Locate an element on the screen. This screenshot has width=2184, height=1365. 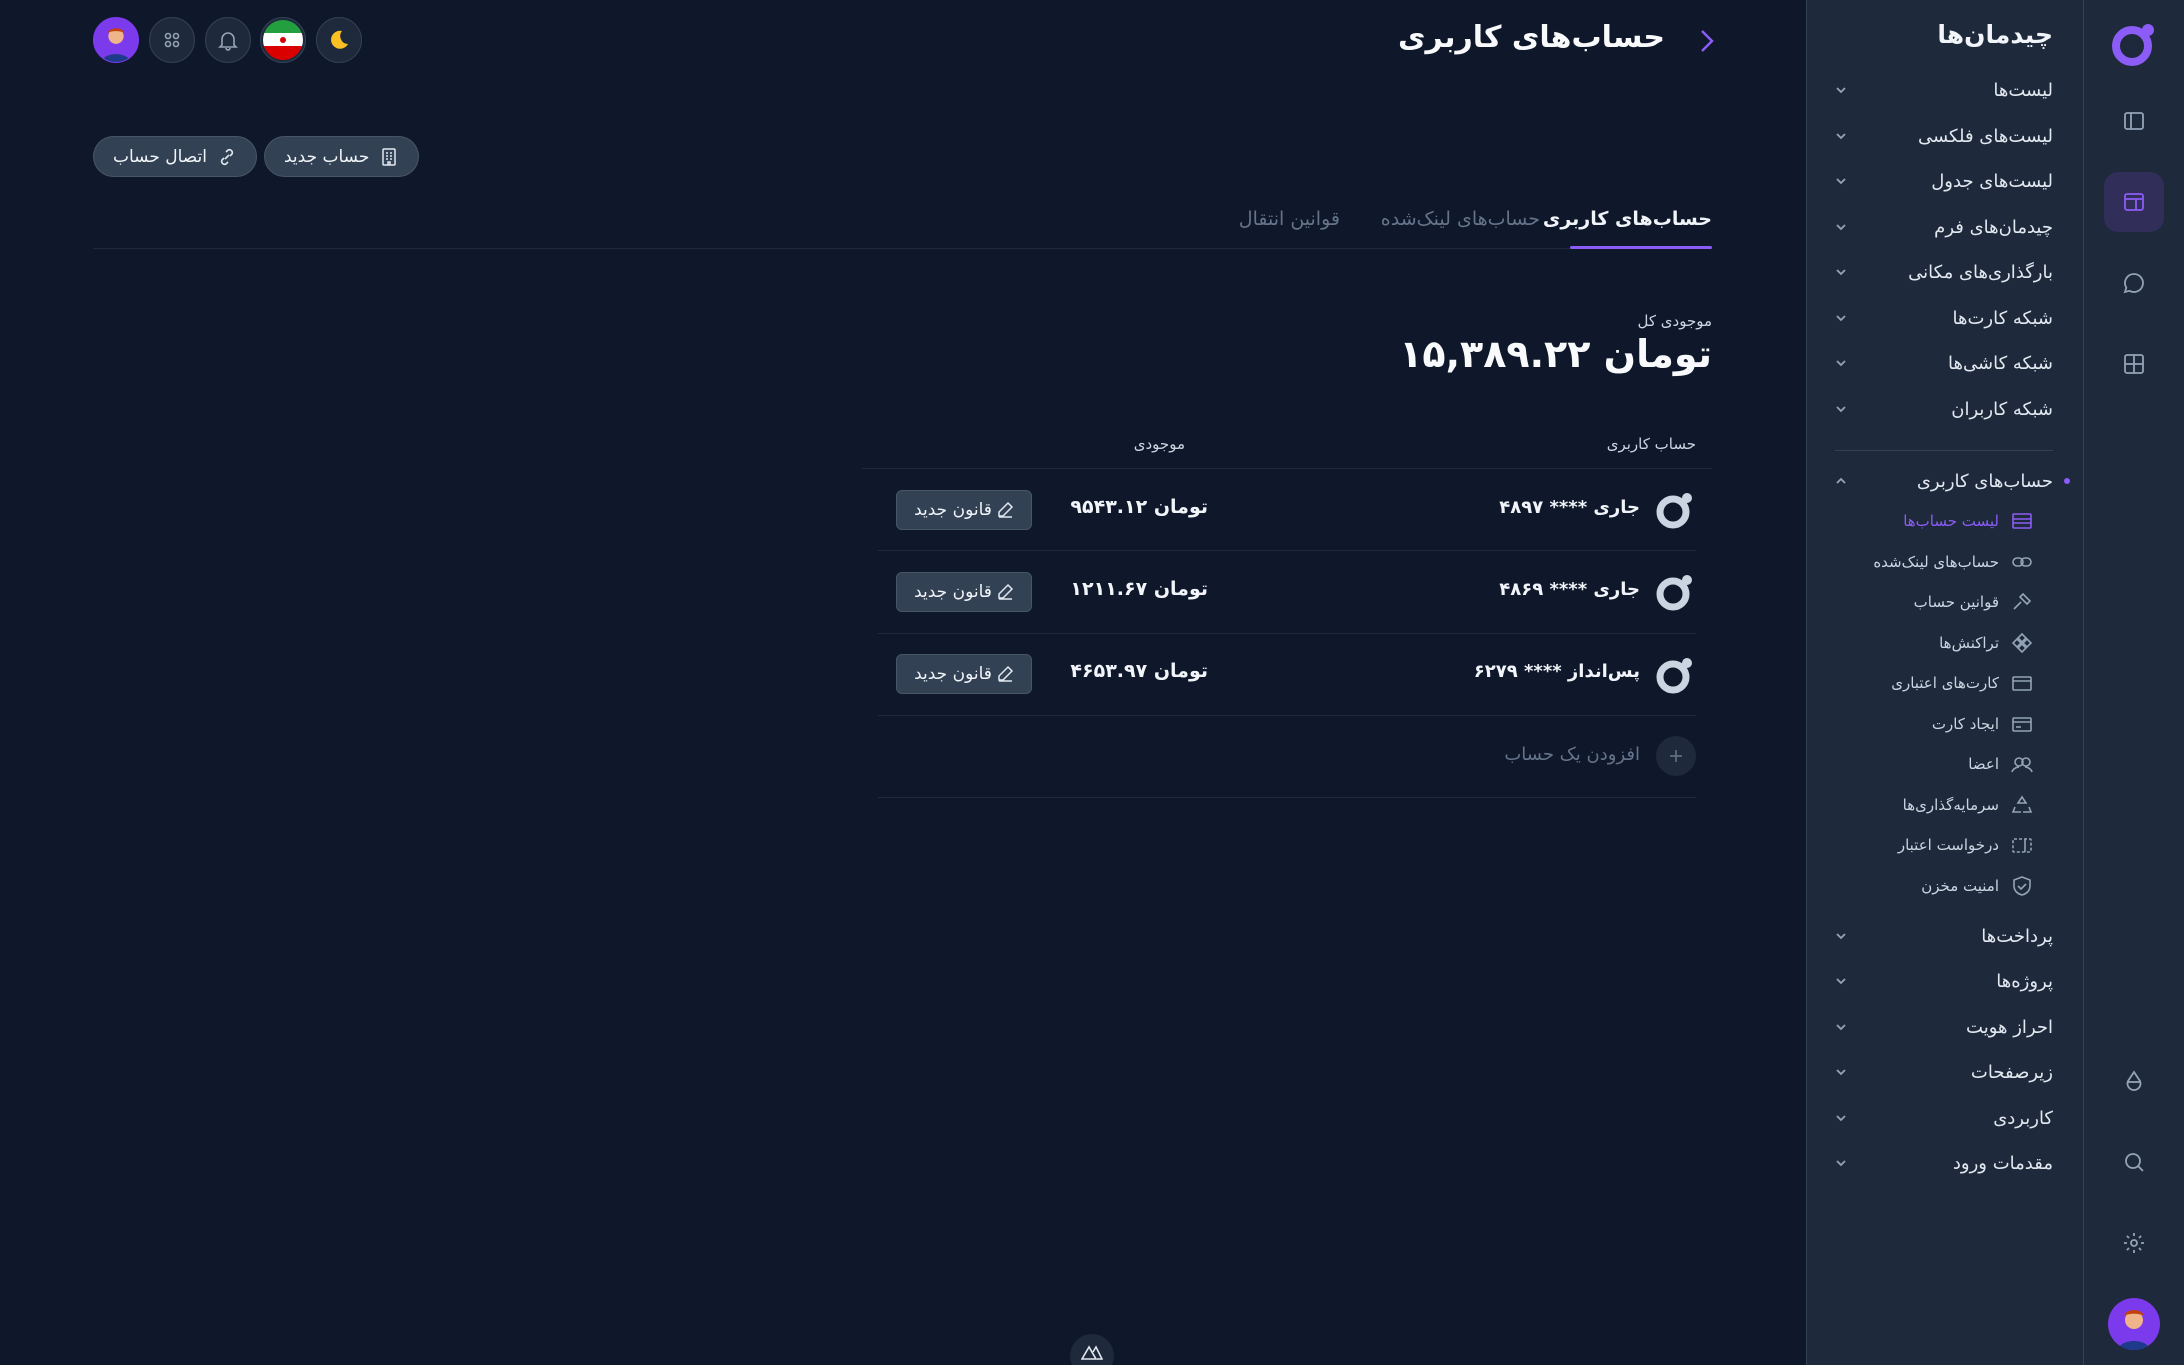
bell-icon is located at coordinates (228, 41).